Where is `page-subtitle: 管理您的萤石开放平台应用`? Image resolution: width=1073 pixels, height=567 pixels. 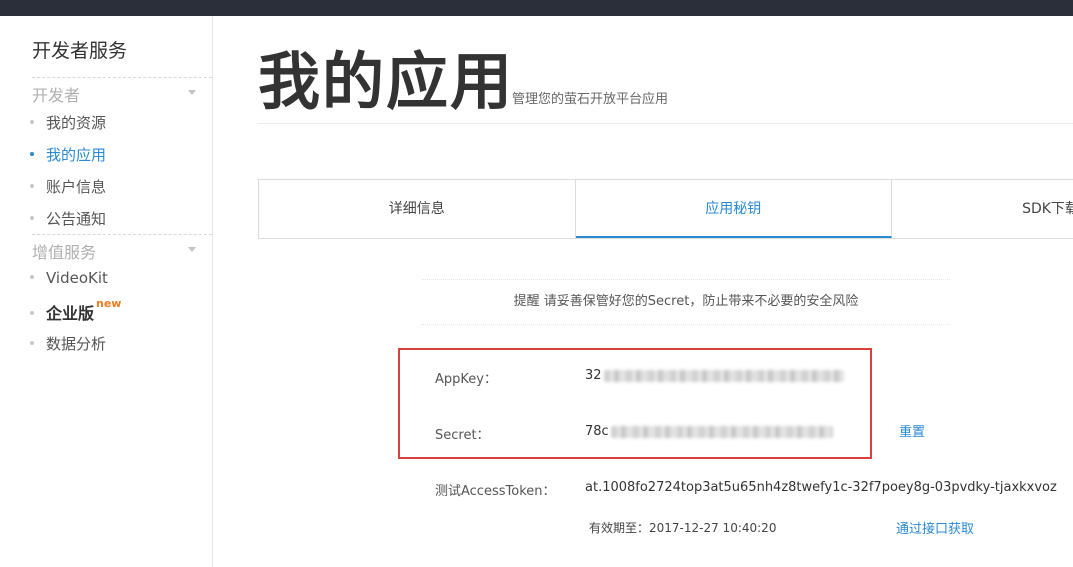
page-subtitle: 管理您的萤石开放平台应用 is located at coordinates (590, 99).